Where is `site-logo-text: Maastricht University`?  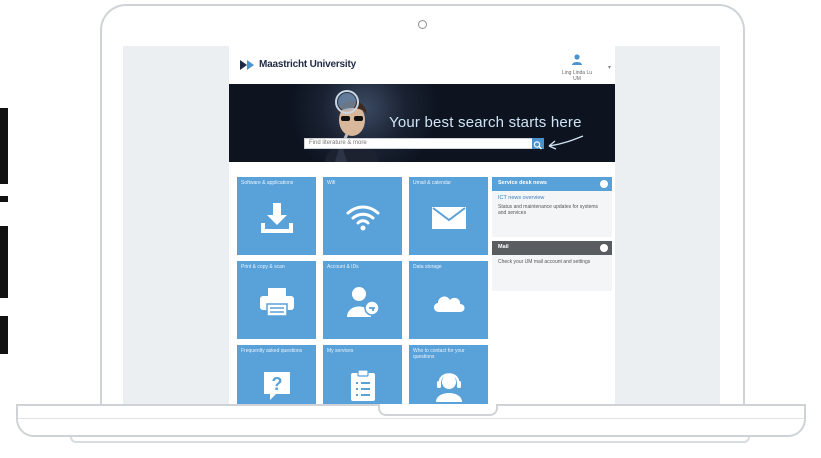 site-logo-text: Maastricht University is located at coordinates (307, 64).